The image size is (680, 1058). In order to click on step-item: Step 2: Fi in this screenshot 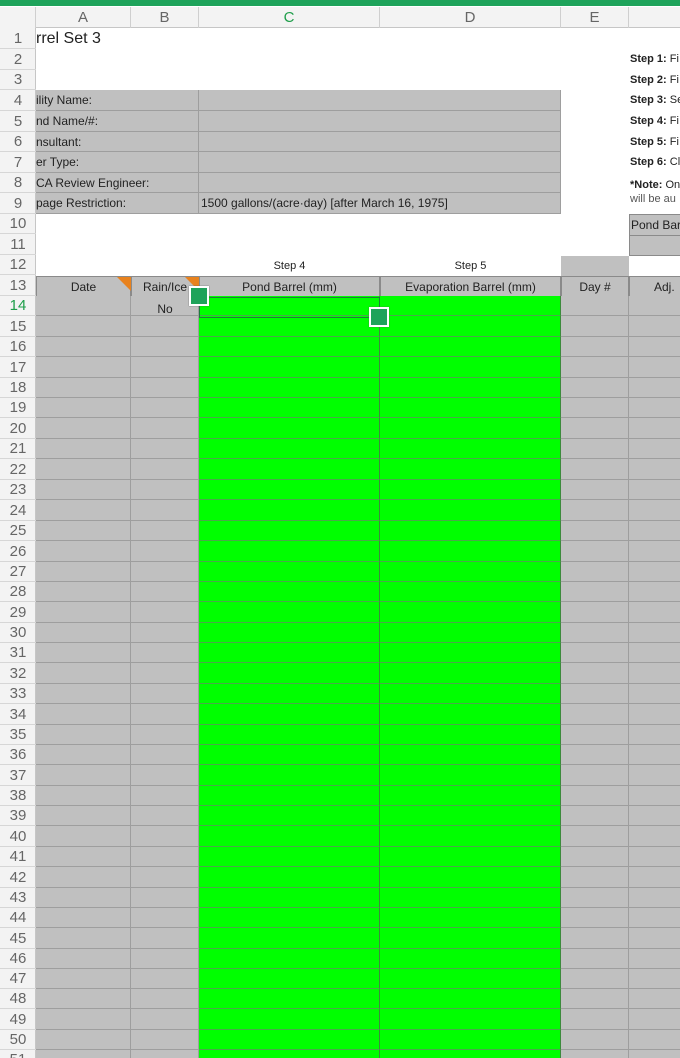, I will do `click(655, 80)`.